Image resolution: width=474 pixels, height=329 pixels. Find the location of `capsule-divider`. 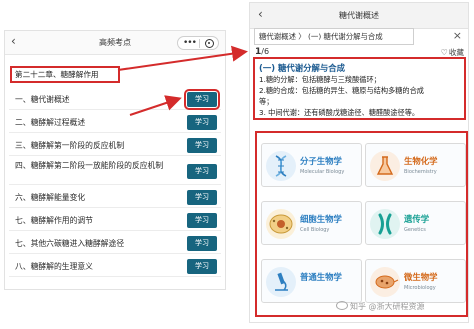

capsule-divider is located at coordinates (199, 43).